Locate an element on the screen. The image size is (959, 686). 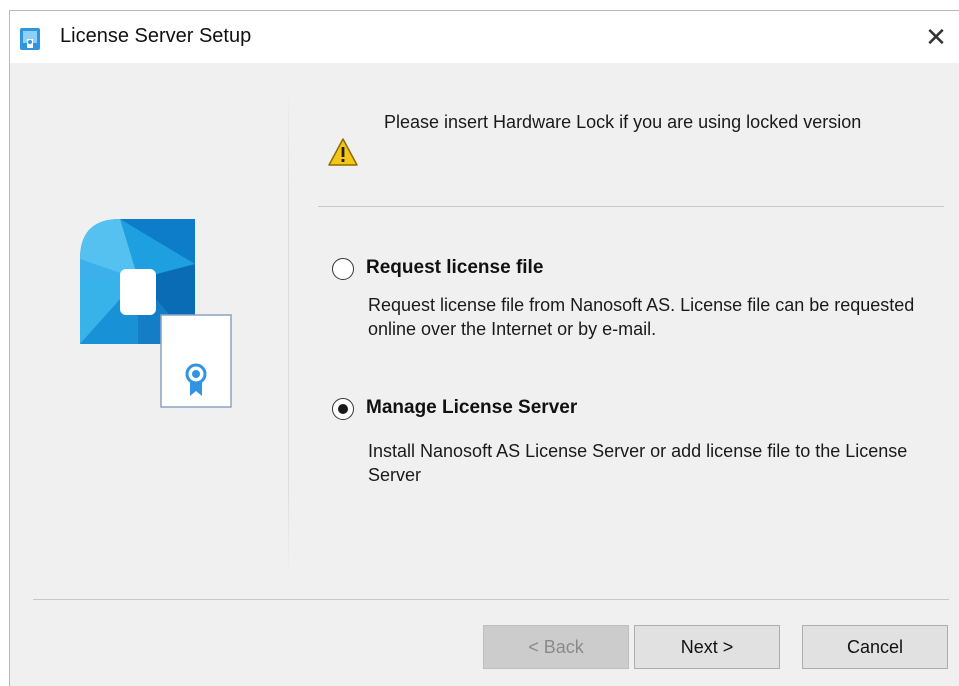
license-certificate-logo is located at coordinates (156, 313).